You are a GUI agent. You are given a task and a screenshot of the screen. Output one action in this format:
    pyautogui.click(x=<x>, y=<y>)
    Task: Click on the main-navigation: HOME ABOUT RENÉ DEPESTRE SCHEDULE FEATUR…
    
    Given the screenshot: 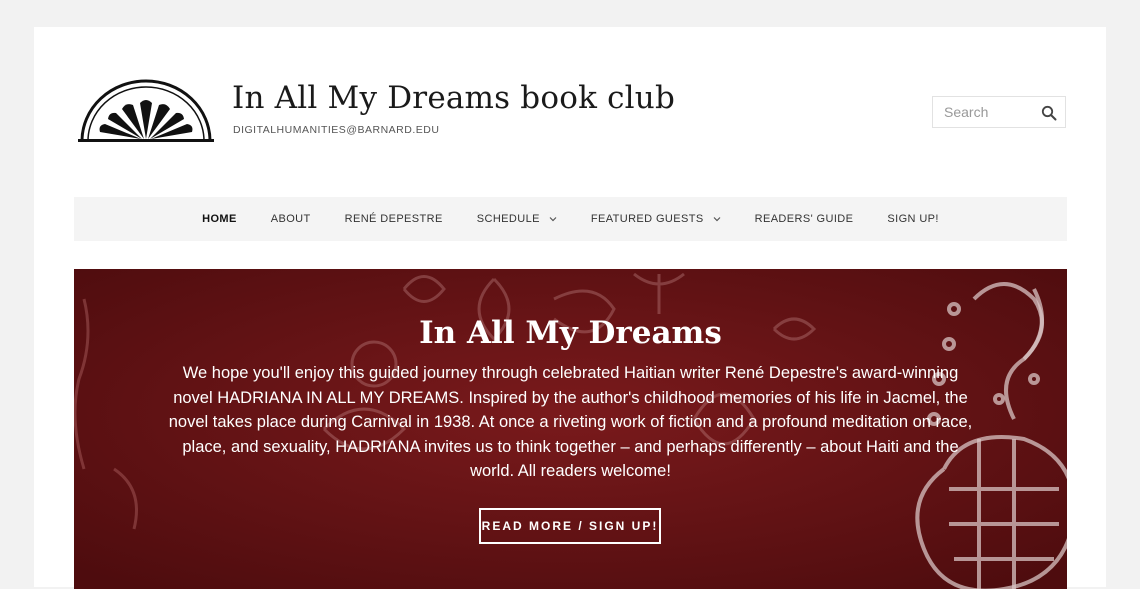 What is the action you would take?
    pyautogui.click(x=570, y=219)
    